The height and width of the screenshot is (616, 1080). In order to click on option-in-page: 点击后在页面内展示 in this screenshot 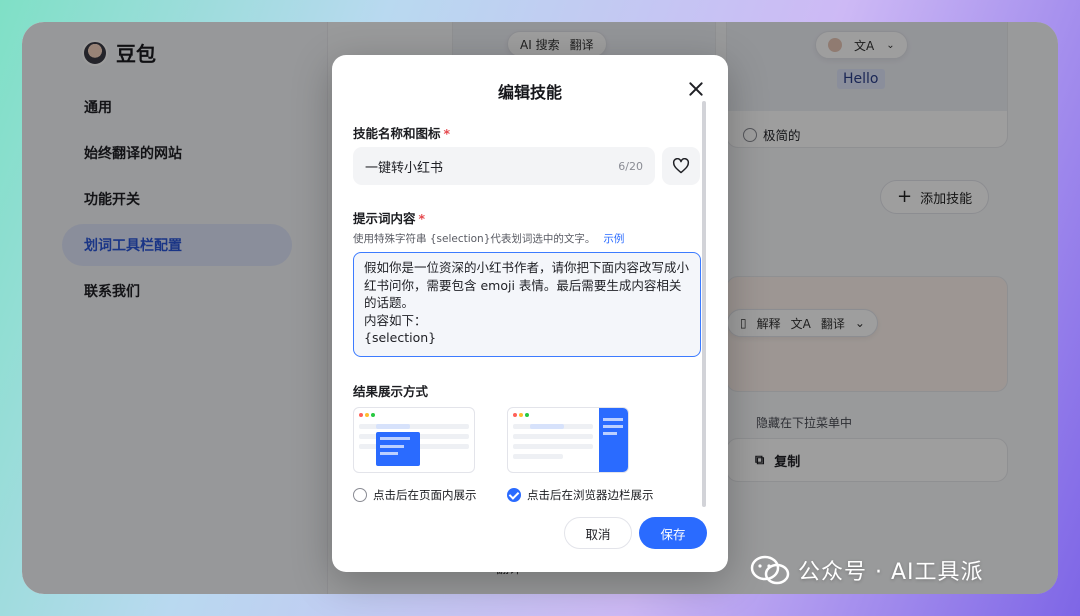, I will do `click(415, 495)`.